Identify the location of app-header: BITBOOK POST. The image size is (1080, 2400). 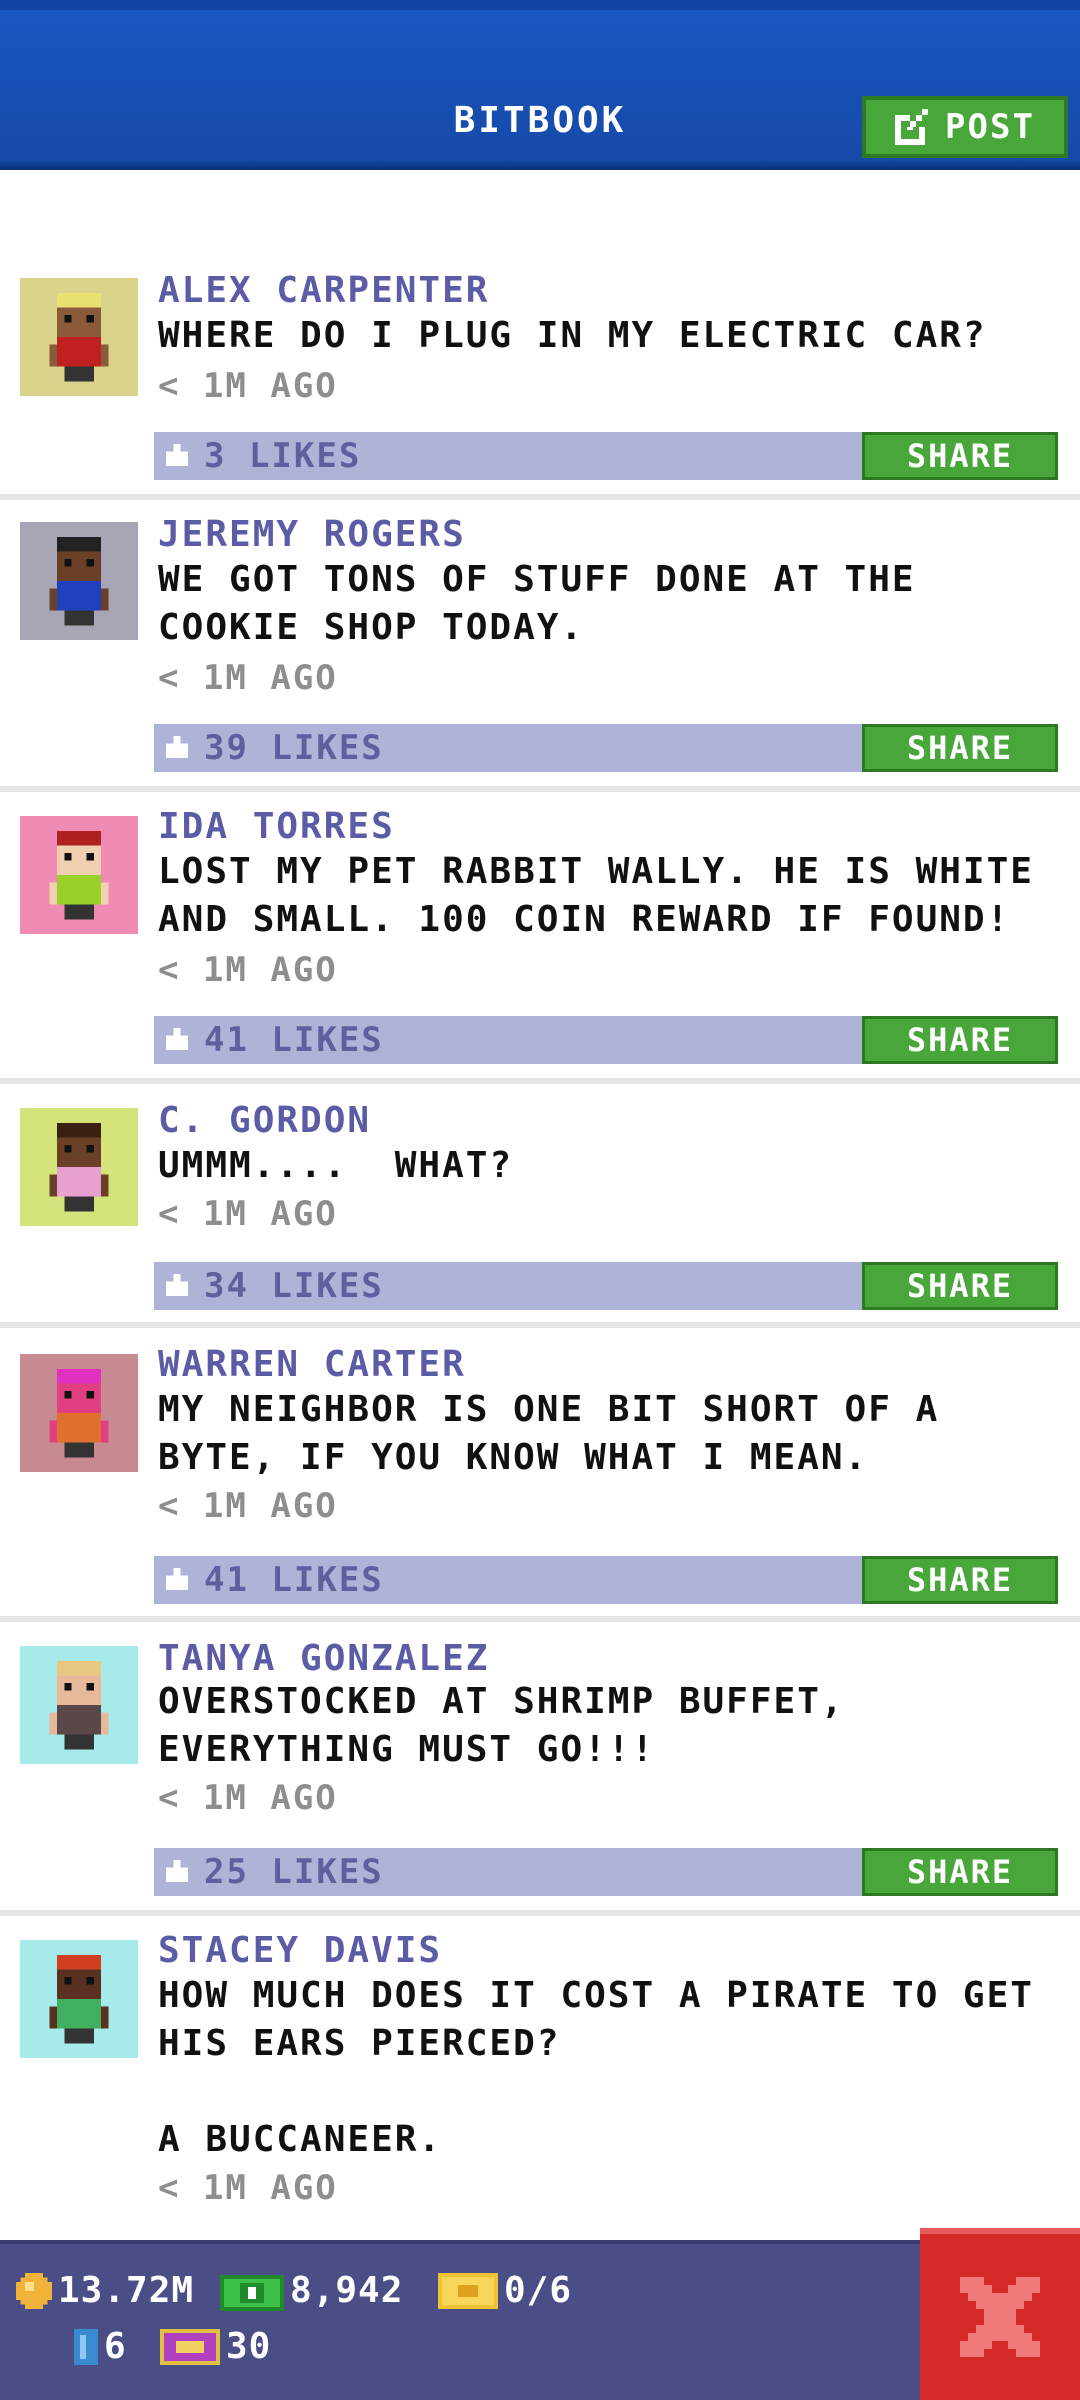
(540, 85).